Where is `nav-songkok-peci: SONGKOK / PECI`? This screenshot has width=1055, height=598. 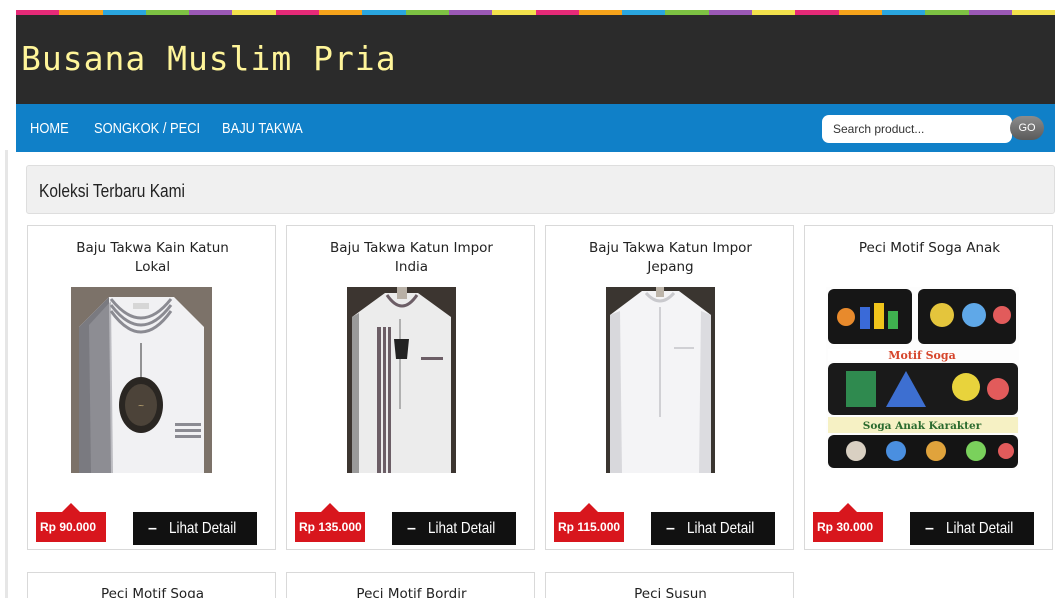 nav-songkok-peci: SONGKOK / PECI is located at coordinates (147, 128).